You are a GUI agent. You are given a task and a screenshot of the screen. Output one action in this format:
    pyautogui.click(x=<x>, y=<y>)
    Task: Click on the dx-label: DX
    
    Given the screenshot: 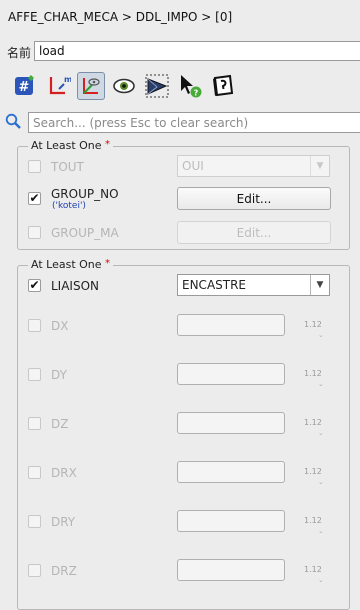 What is the action you would take?
    pyautogui.click(x=60, y=326)
    